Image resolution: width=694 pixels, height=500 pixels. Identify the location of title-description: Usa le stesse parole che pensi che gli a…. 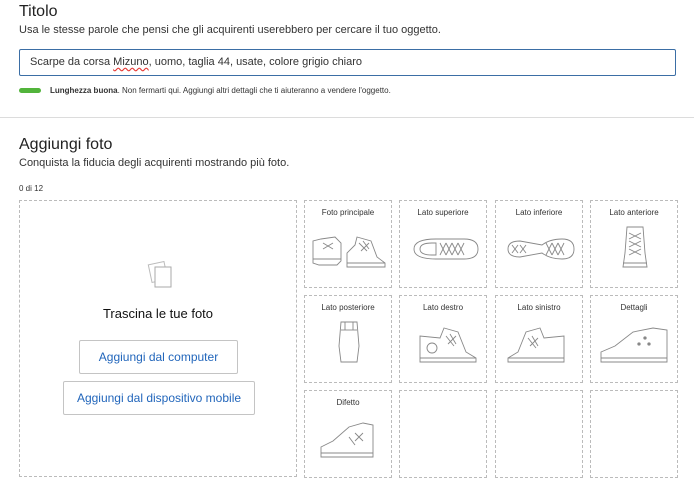
(230, 30).